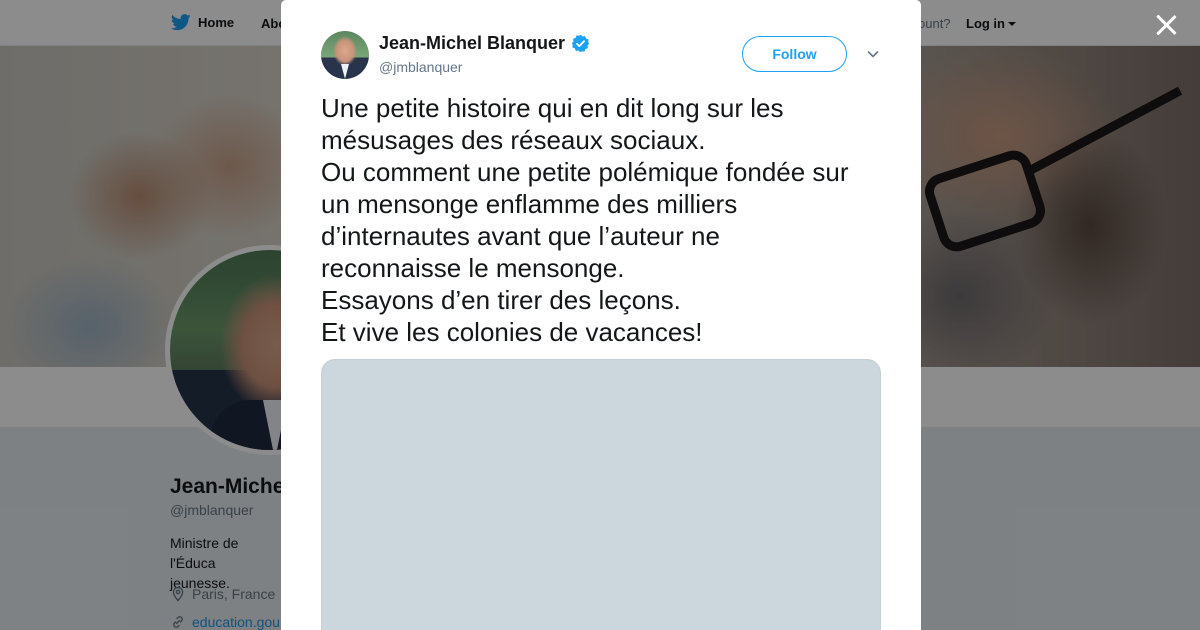  What do you see at coordinates (472, 43) in the screenshot?
I see `author-name-text: Jean-Michel Blanquer` at bounding box center [472, 43].